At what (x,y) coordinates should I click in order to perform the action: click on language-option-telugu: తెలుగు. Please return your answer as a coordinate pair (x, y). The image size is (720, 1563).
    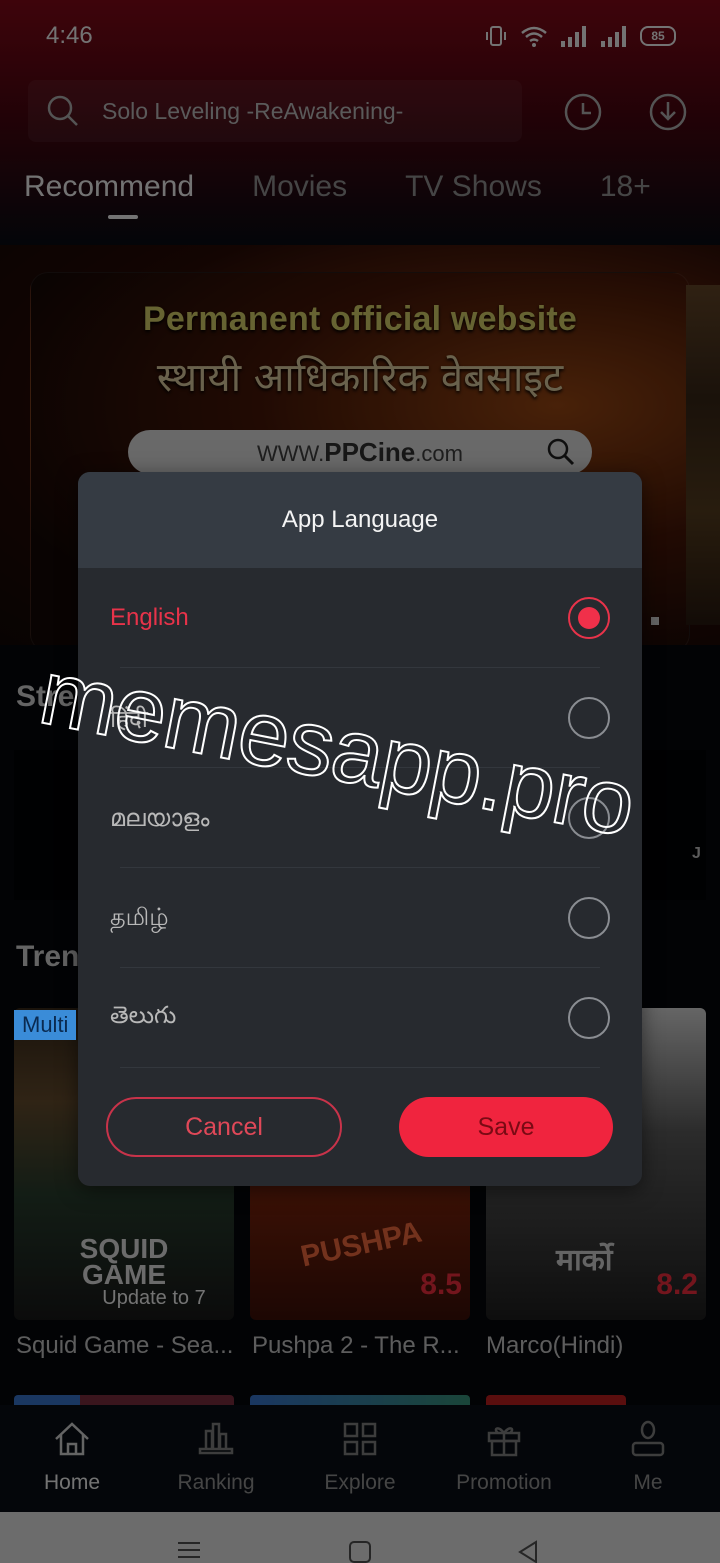
    Looking at the image, I should click on (360, 1018).